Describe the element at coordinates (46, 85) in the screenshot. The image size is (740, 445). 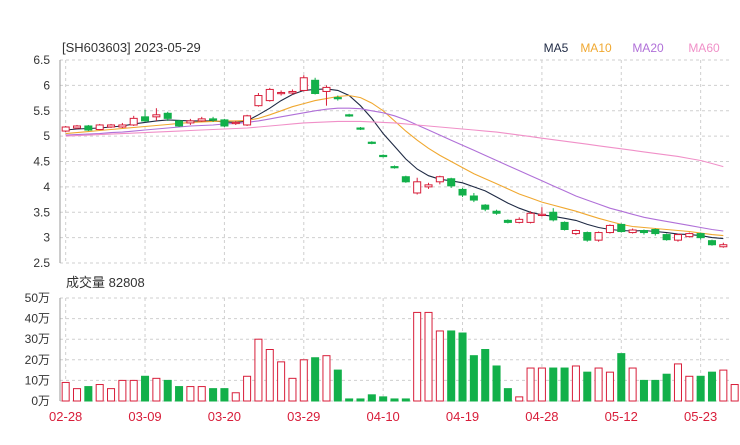
I see `price-tick-label: 6` at that location.